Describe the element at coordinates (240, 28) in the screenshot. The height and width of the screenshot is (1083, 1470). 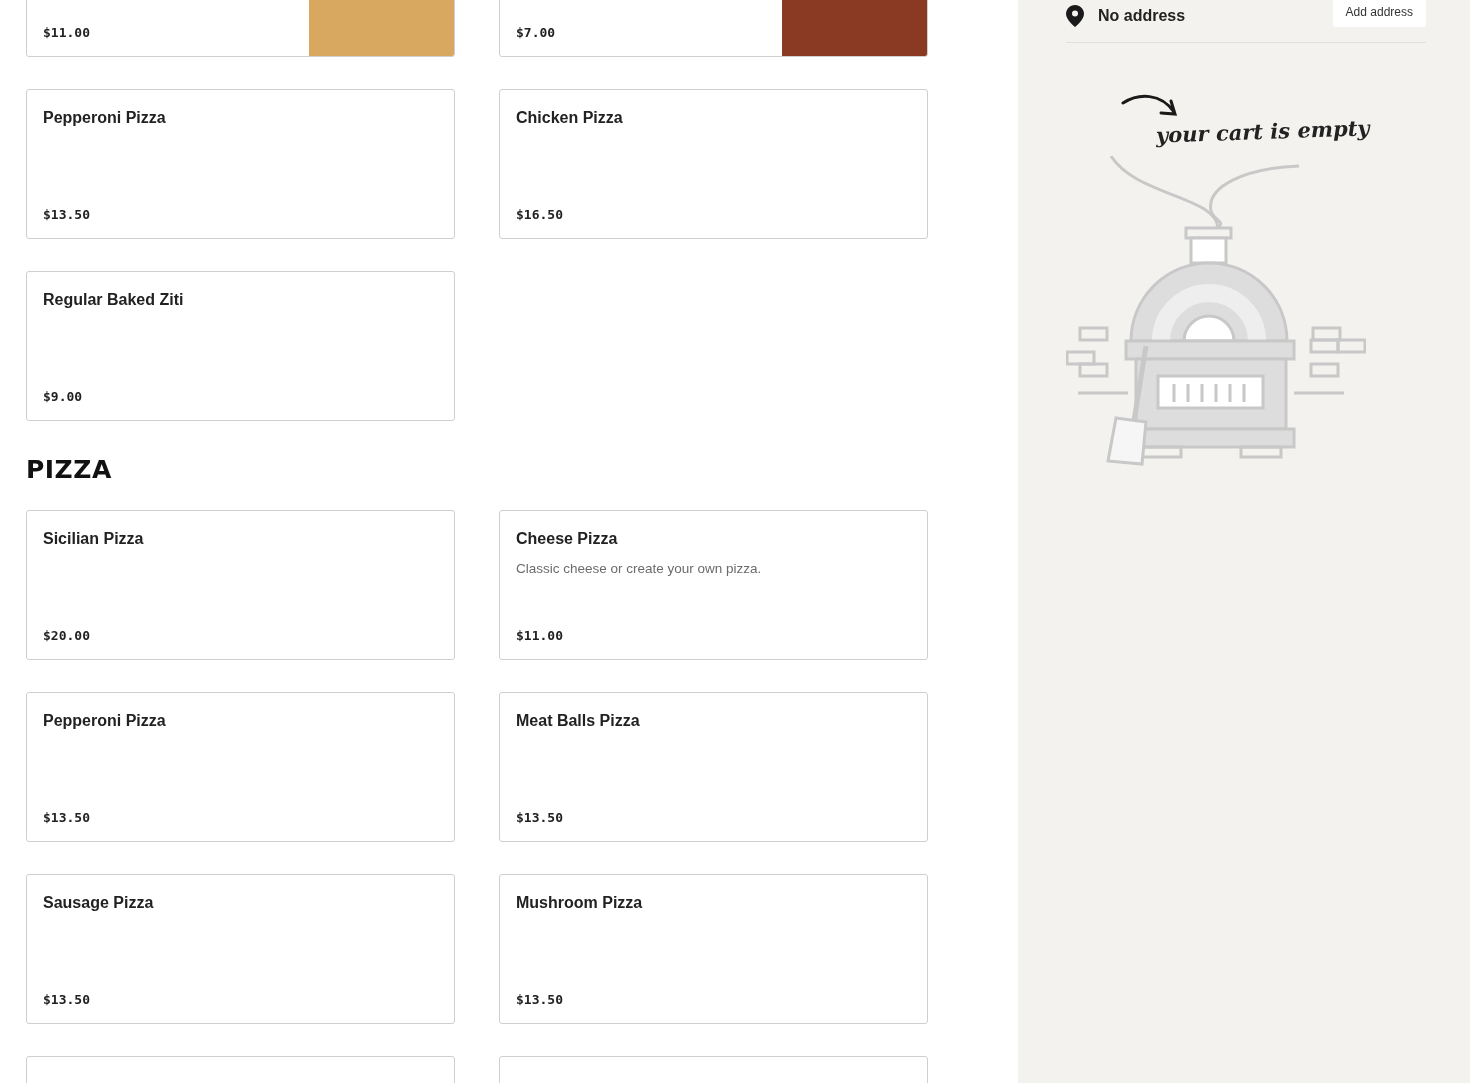
I see `menu-item-card: $11.00` at that location.